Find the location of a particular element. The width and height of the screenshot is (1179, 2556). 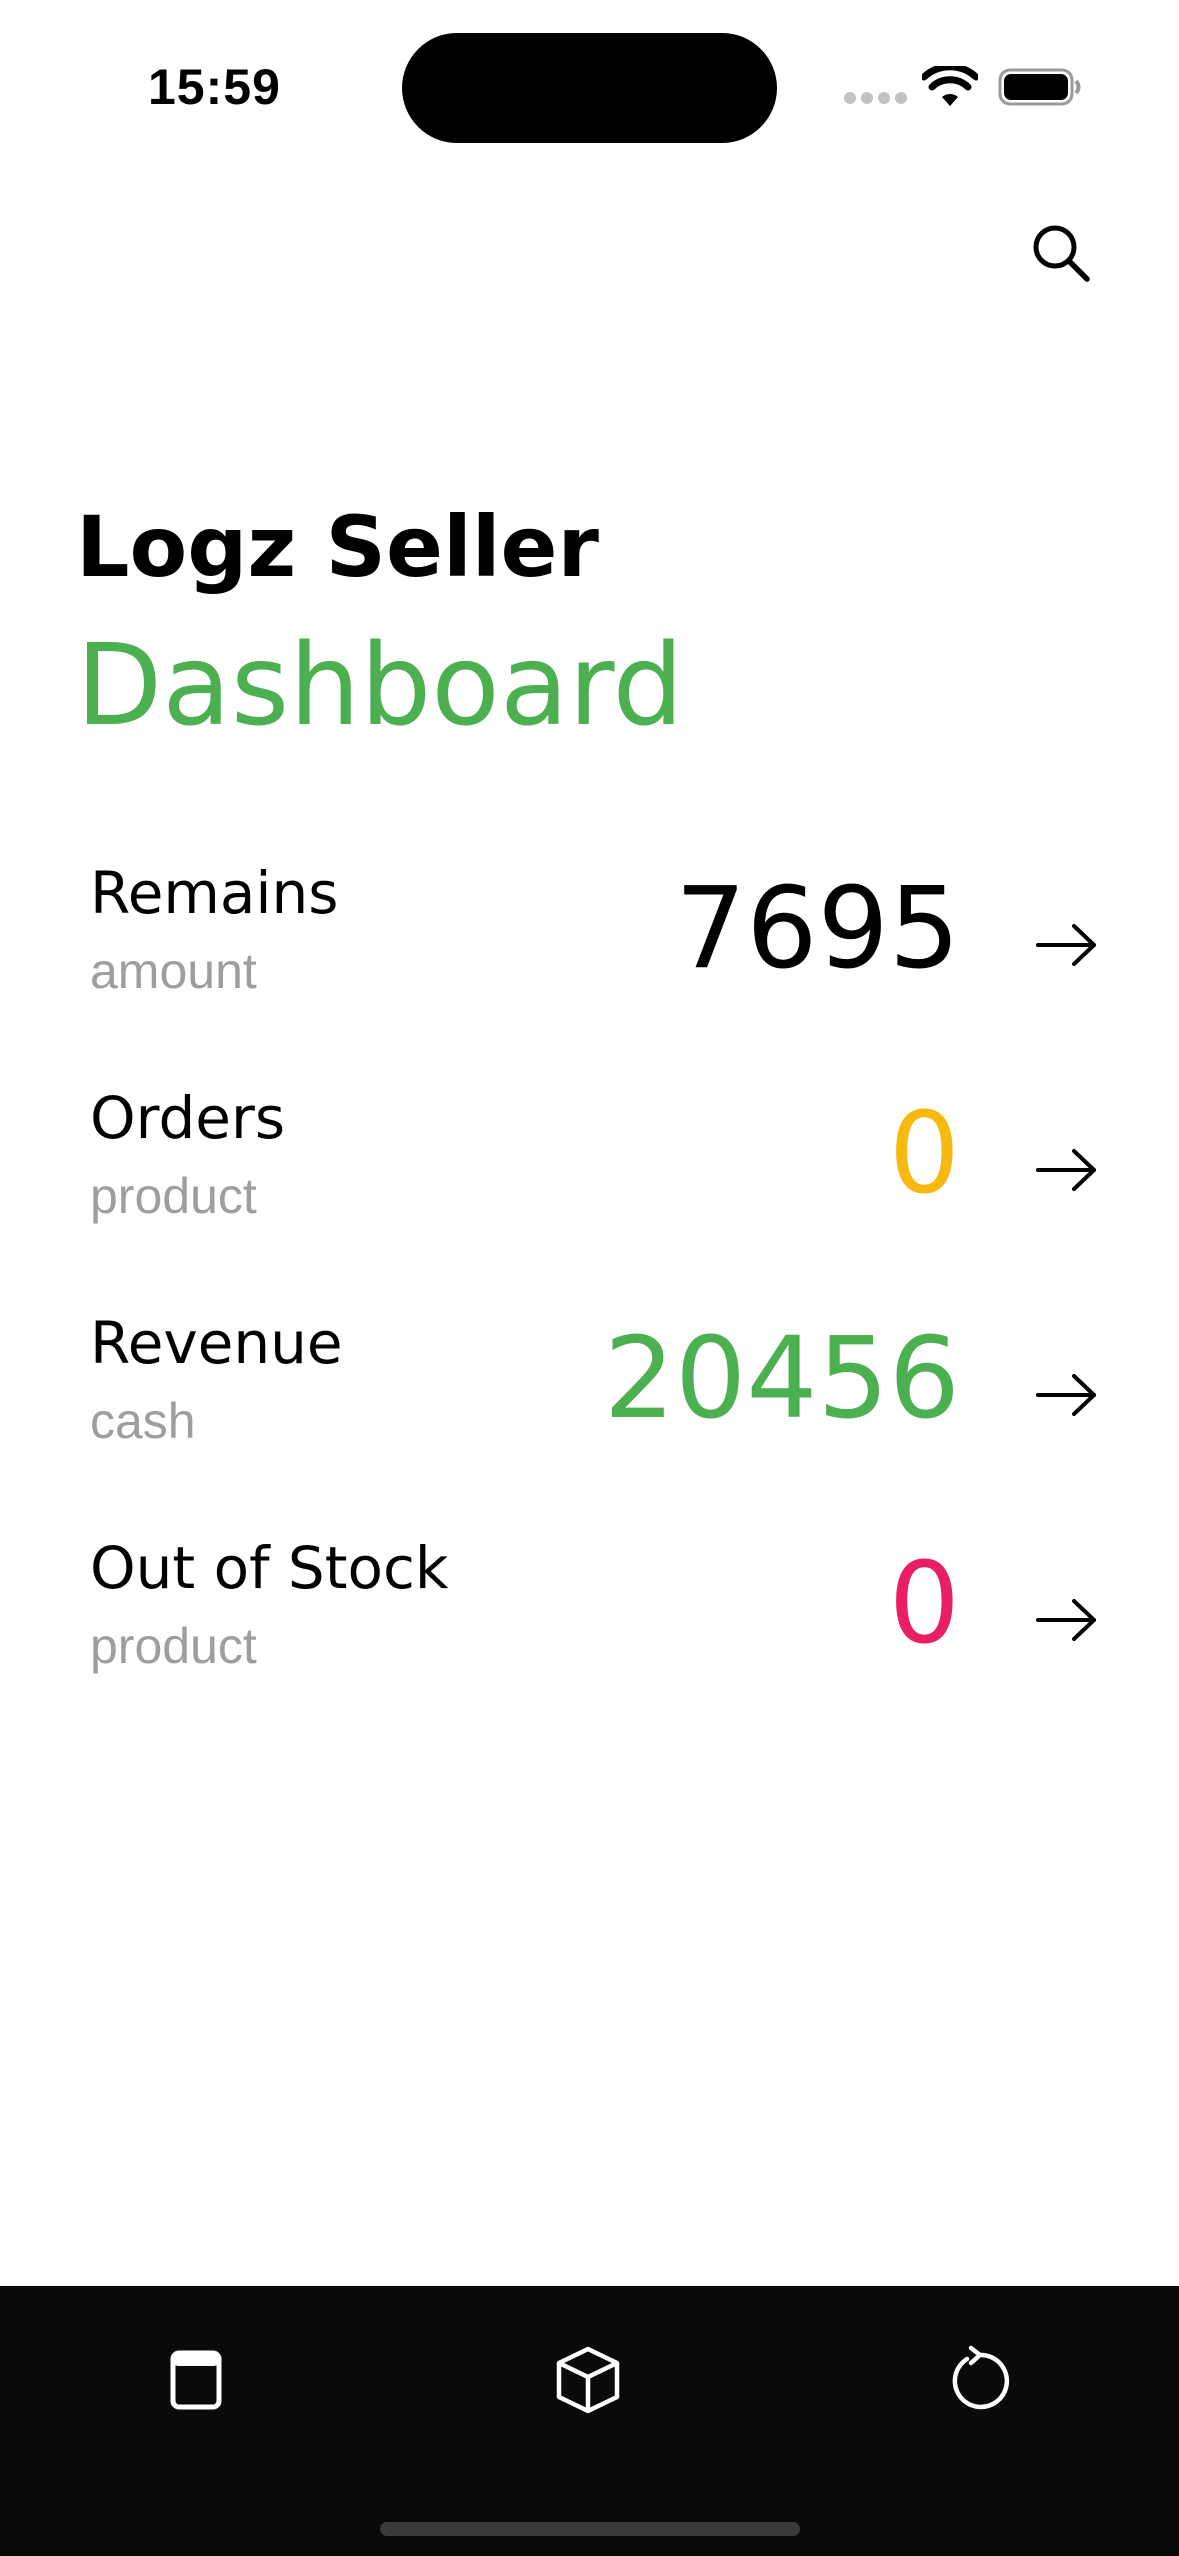

tab-documents is located at coordinates (196, 2380).